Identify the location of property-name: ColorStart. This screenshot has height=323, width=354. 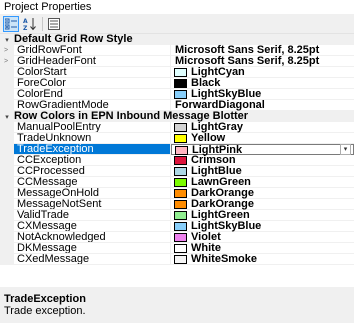
(92, 72).